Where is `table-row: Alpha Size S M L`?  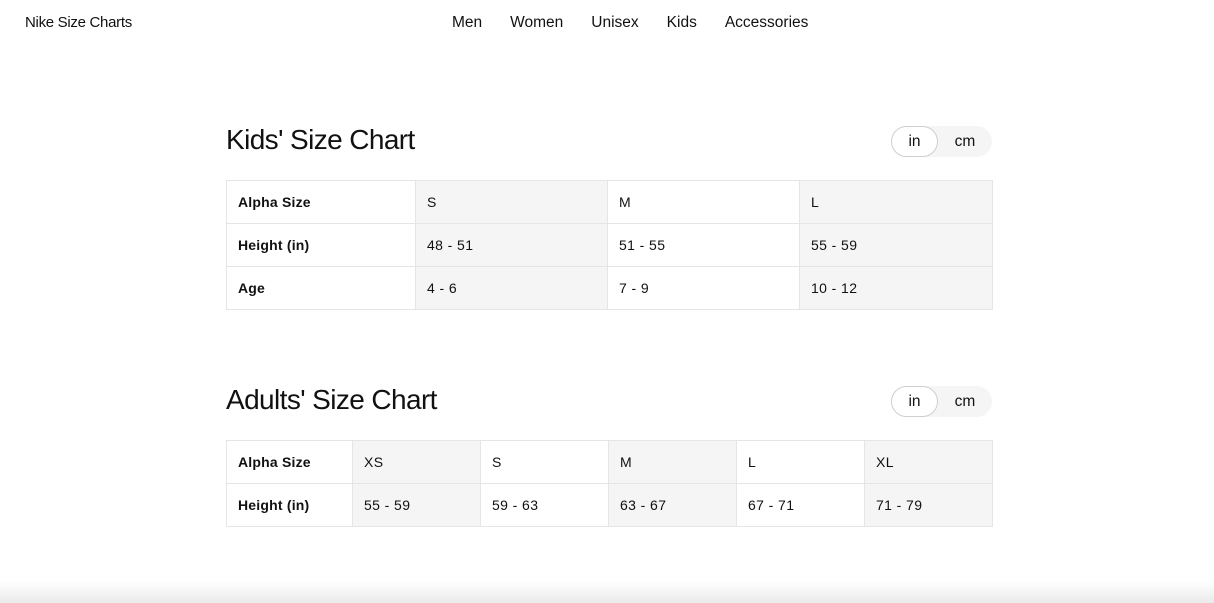
table-row: Alpha Size S M L is located at coordinates (609, 202).